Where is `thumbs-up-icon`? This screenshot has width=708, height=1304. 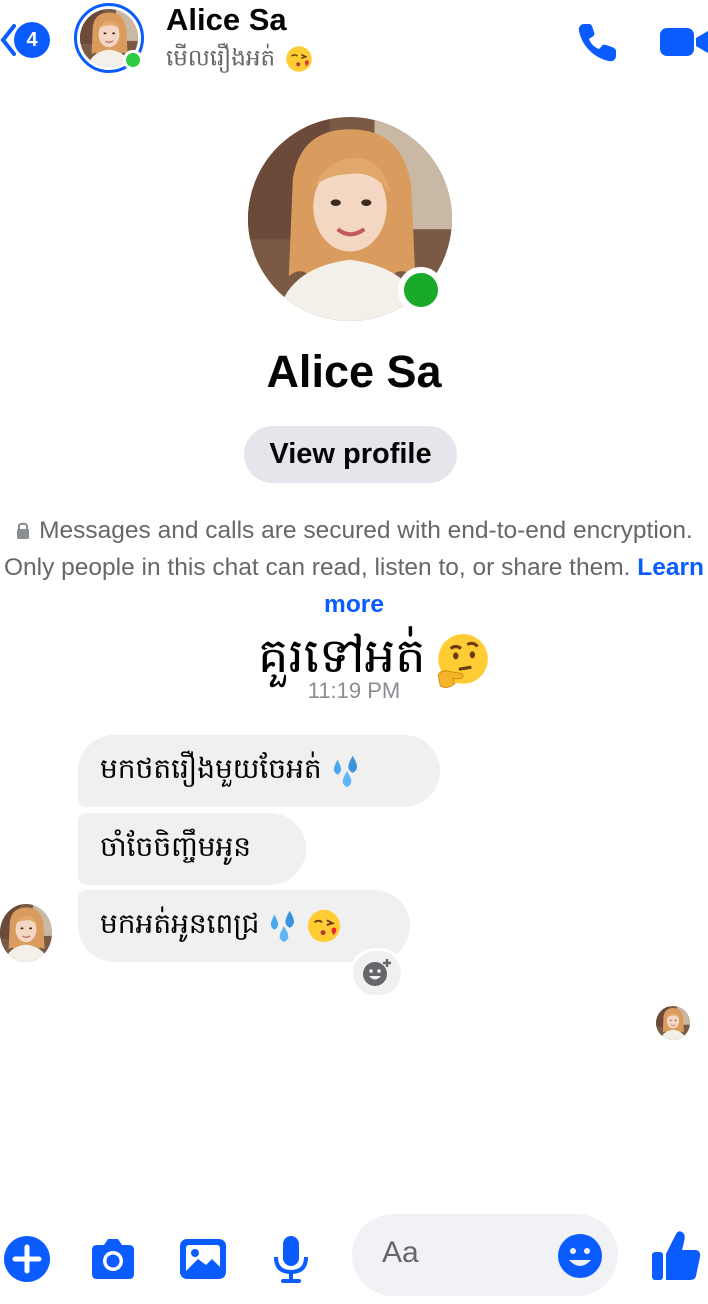 thumbs-up-icon is located at coordinates (676, 1255).